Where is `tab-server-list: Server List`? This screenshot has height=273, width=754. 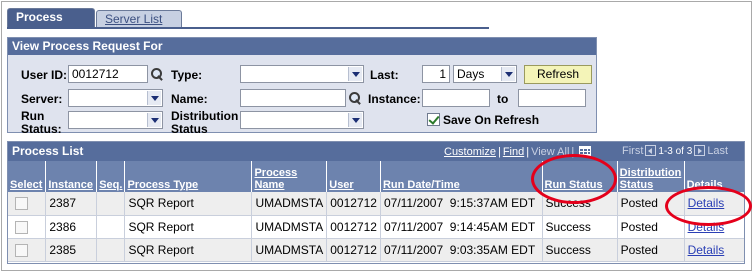
tab-server-list: Server List is located at coordinates (139, 19).